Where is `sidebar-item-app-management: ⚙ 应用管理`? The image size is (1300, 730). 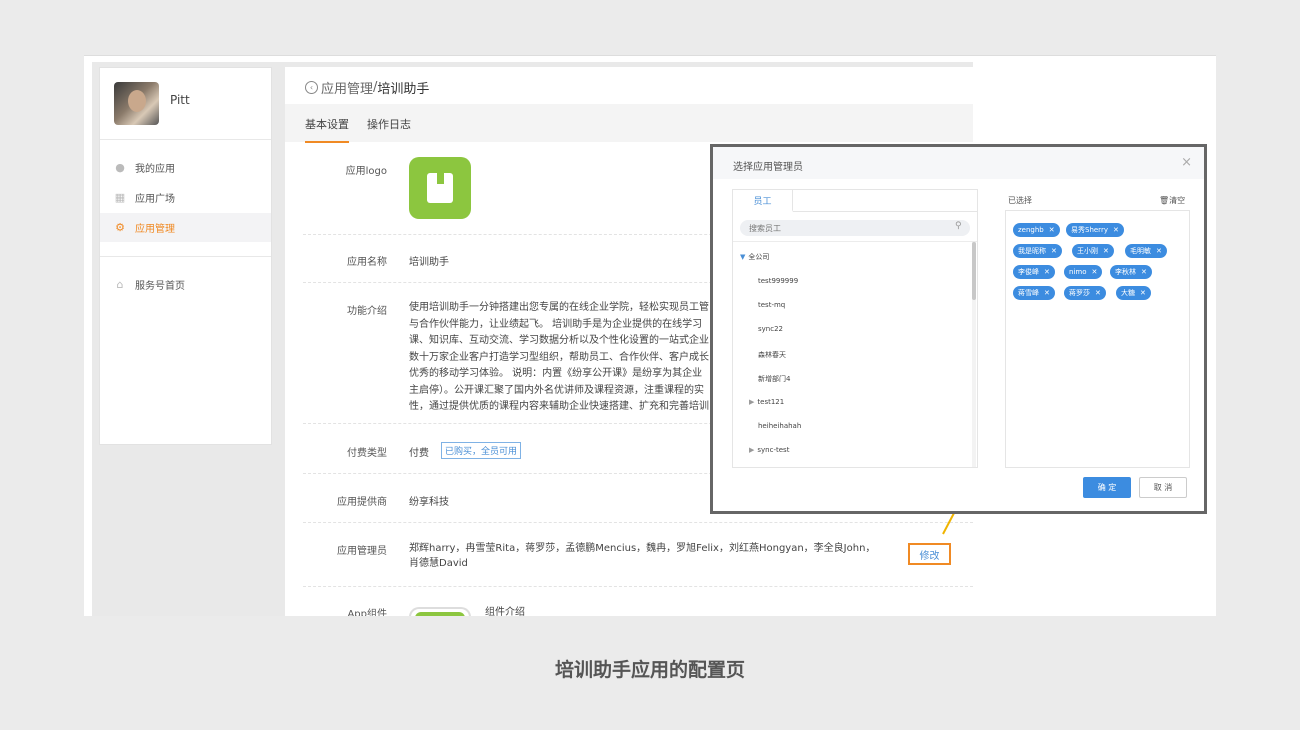
sidebar-item-app-management: ⚙ 应用管理 is located at coordinates (185, 227).